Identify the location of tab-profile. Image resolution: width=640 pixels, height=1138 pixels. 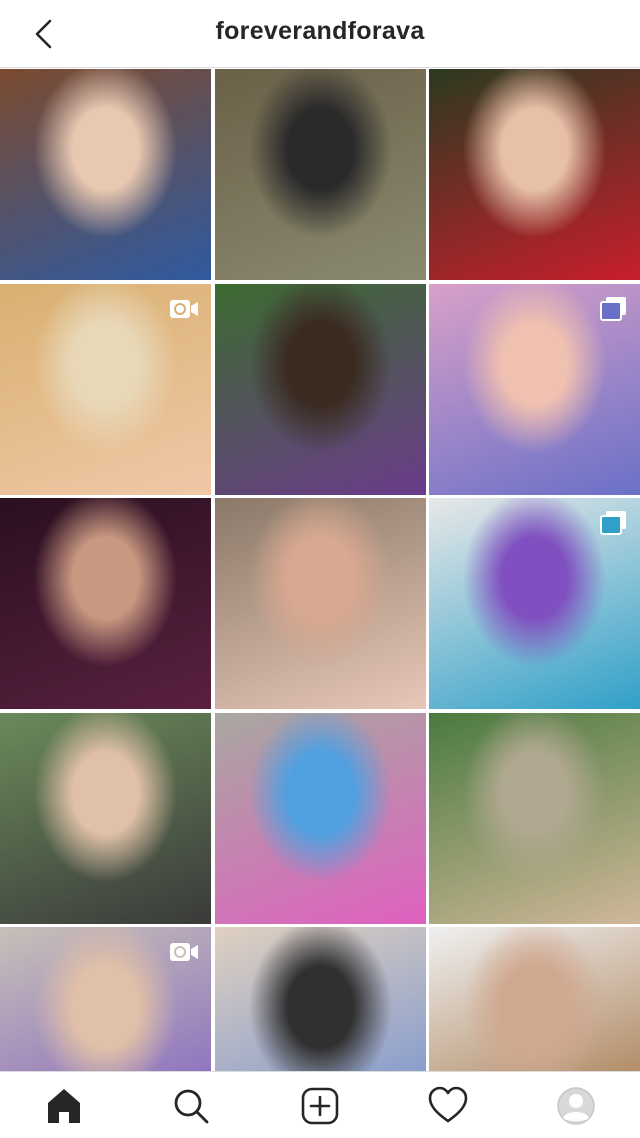
(576, 1106).